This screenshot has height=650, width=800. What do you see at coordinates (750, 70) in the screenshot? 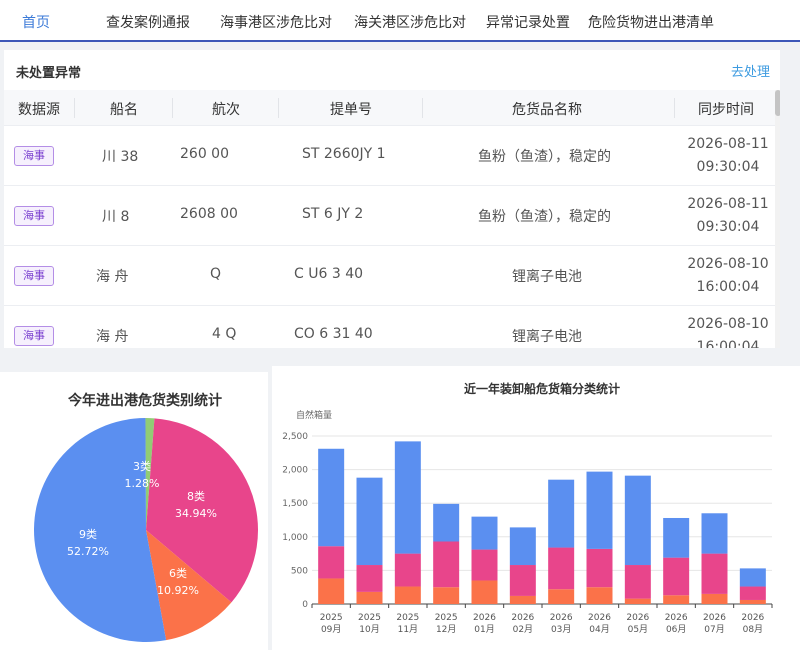
I see `go-handle-link: 去处理` at bounding box center [750, 70].